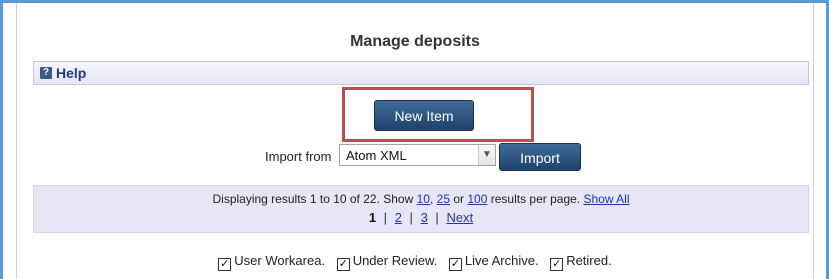 This screenshot has height=279, width=829. I want to click on import-from-label: Import from, so click(298, 156).